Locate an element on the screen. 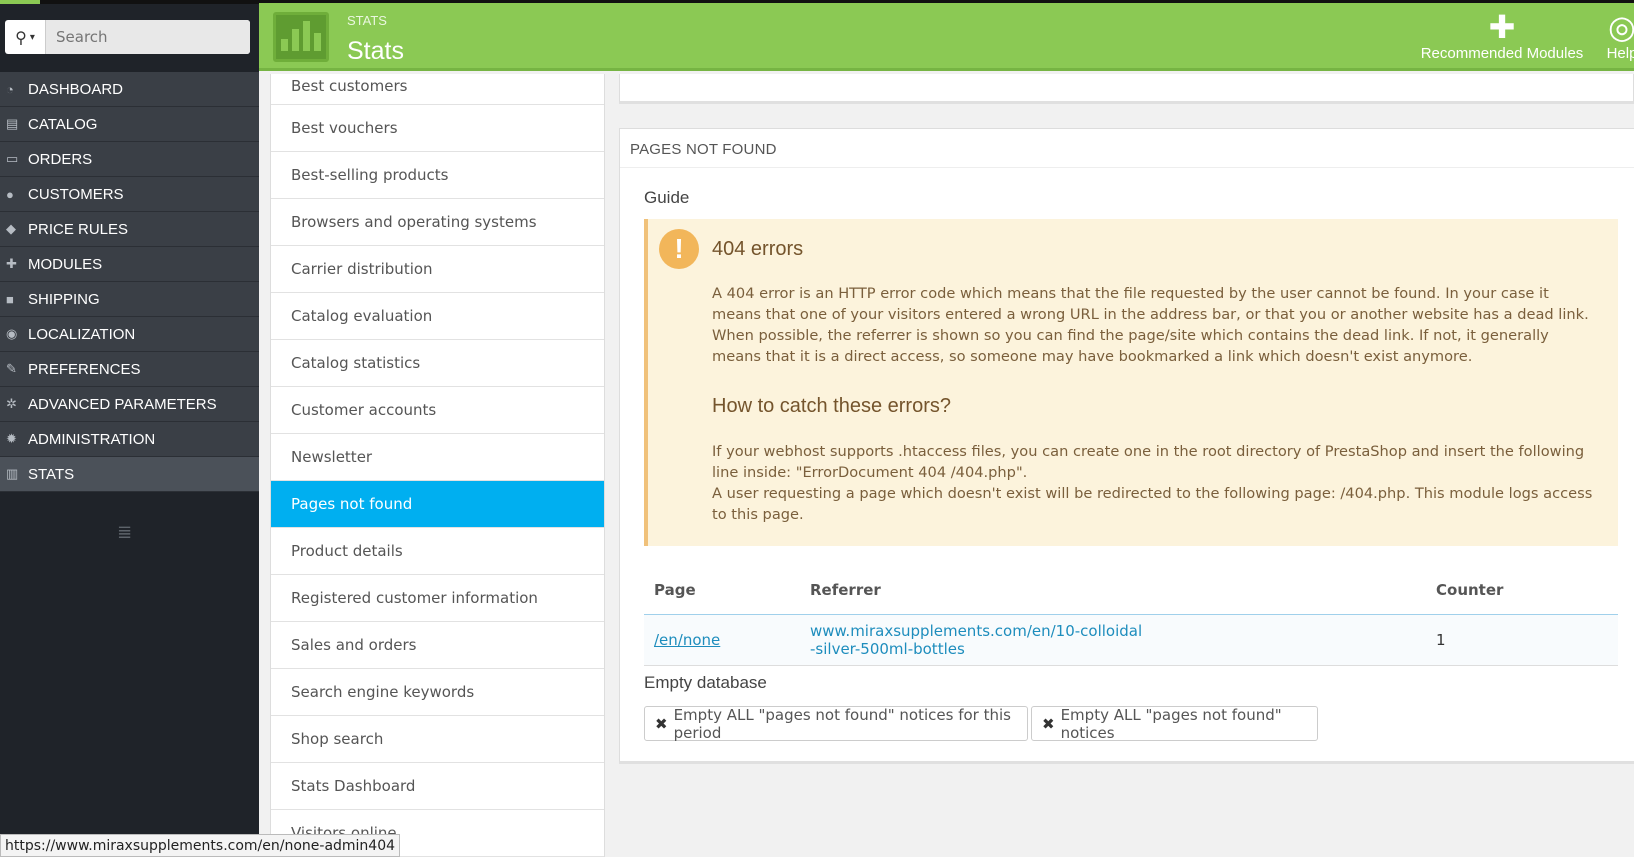 The height and width of the screenshot is (857, 1634). sidebar-top-accent is located at coordinates (20, 2).